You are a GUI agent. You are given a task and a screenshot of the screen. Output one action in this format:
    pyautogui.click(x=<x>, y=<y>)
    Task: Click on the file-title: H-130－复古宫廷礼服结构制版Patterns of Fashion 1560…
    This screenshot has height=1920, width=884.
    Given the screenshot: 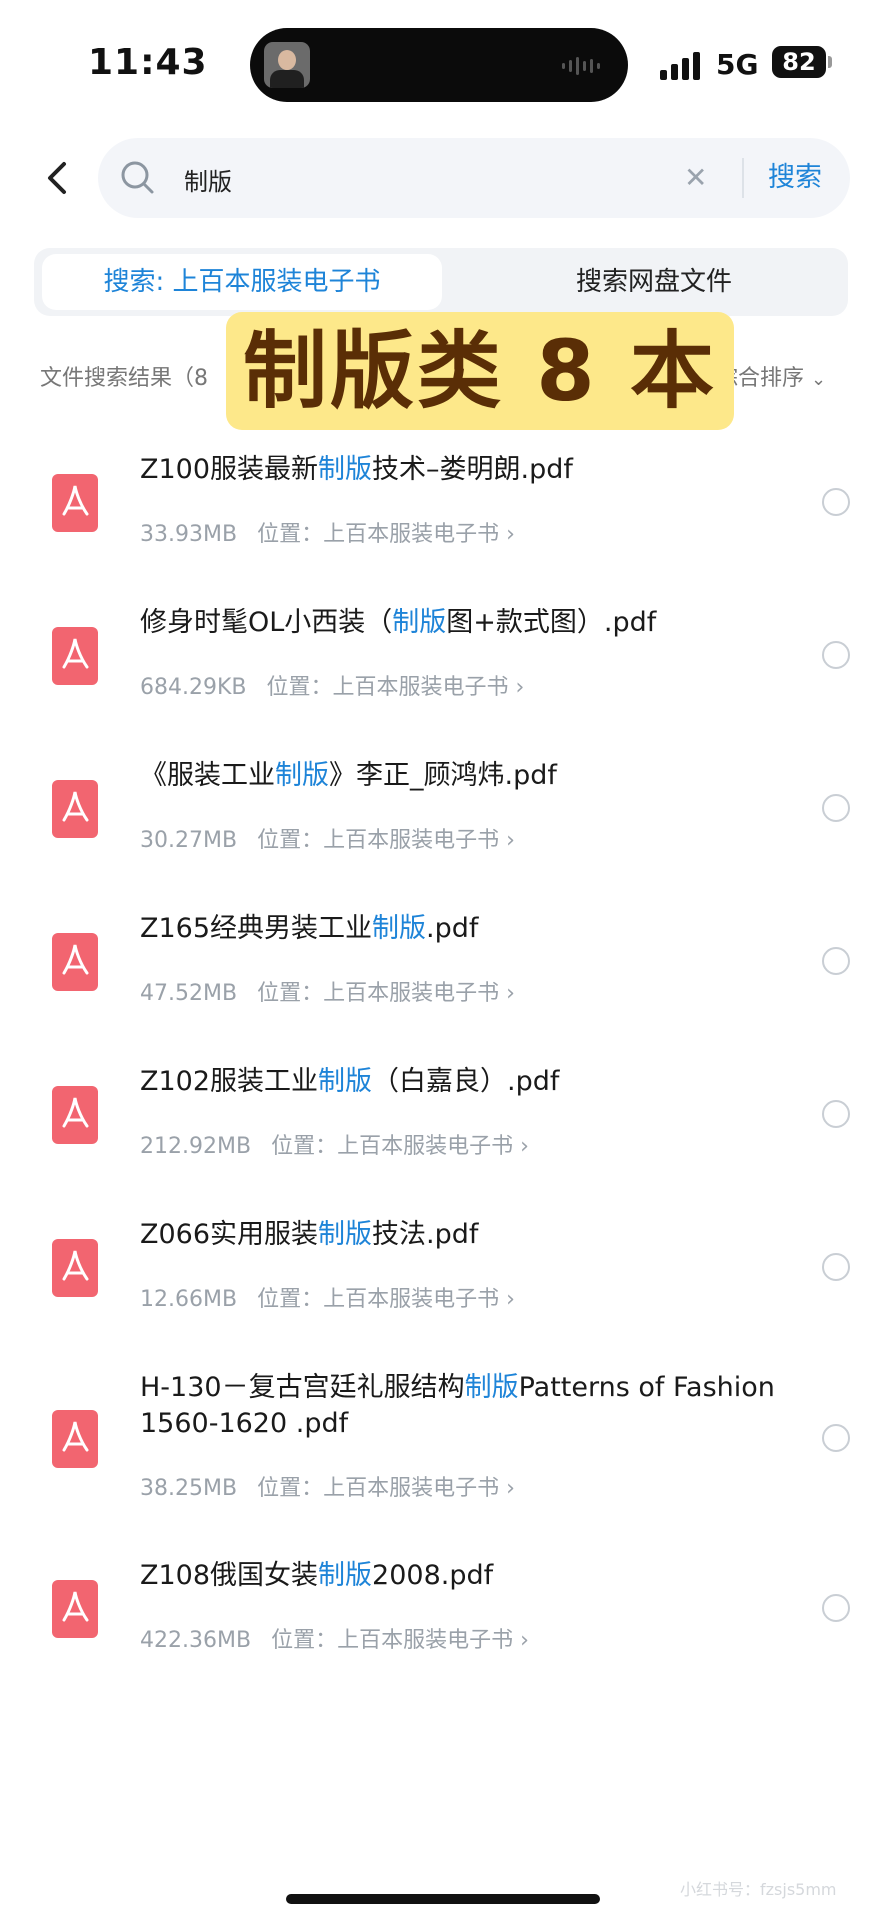 What is the action you would take?
    pyautogui.click(x=457, y=1405)
    